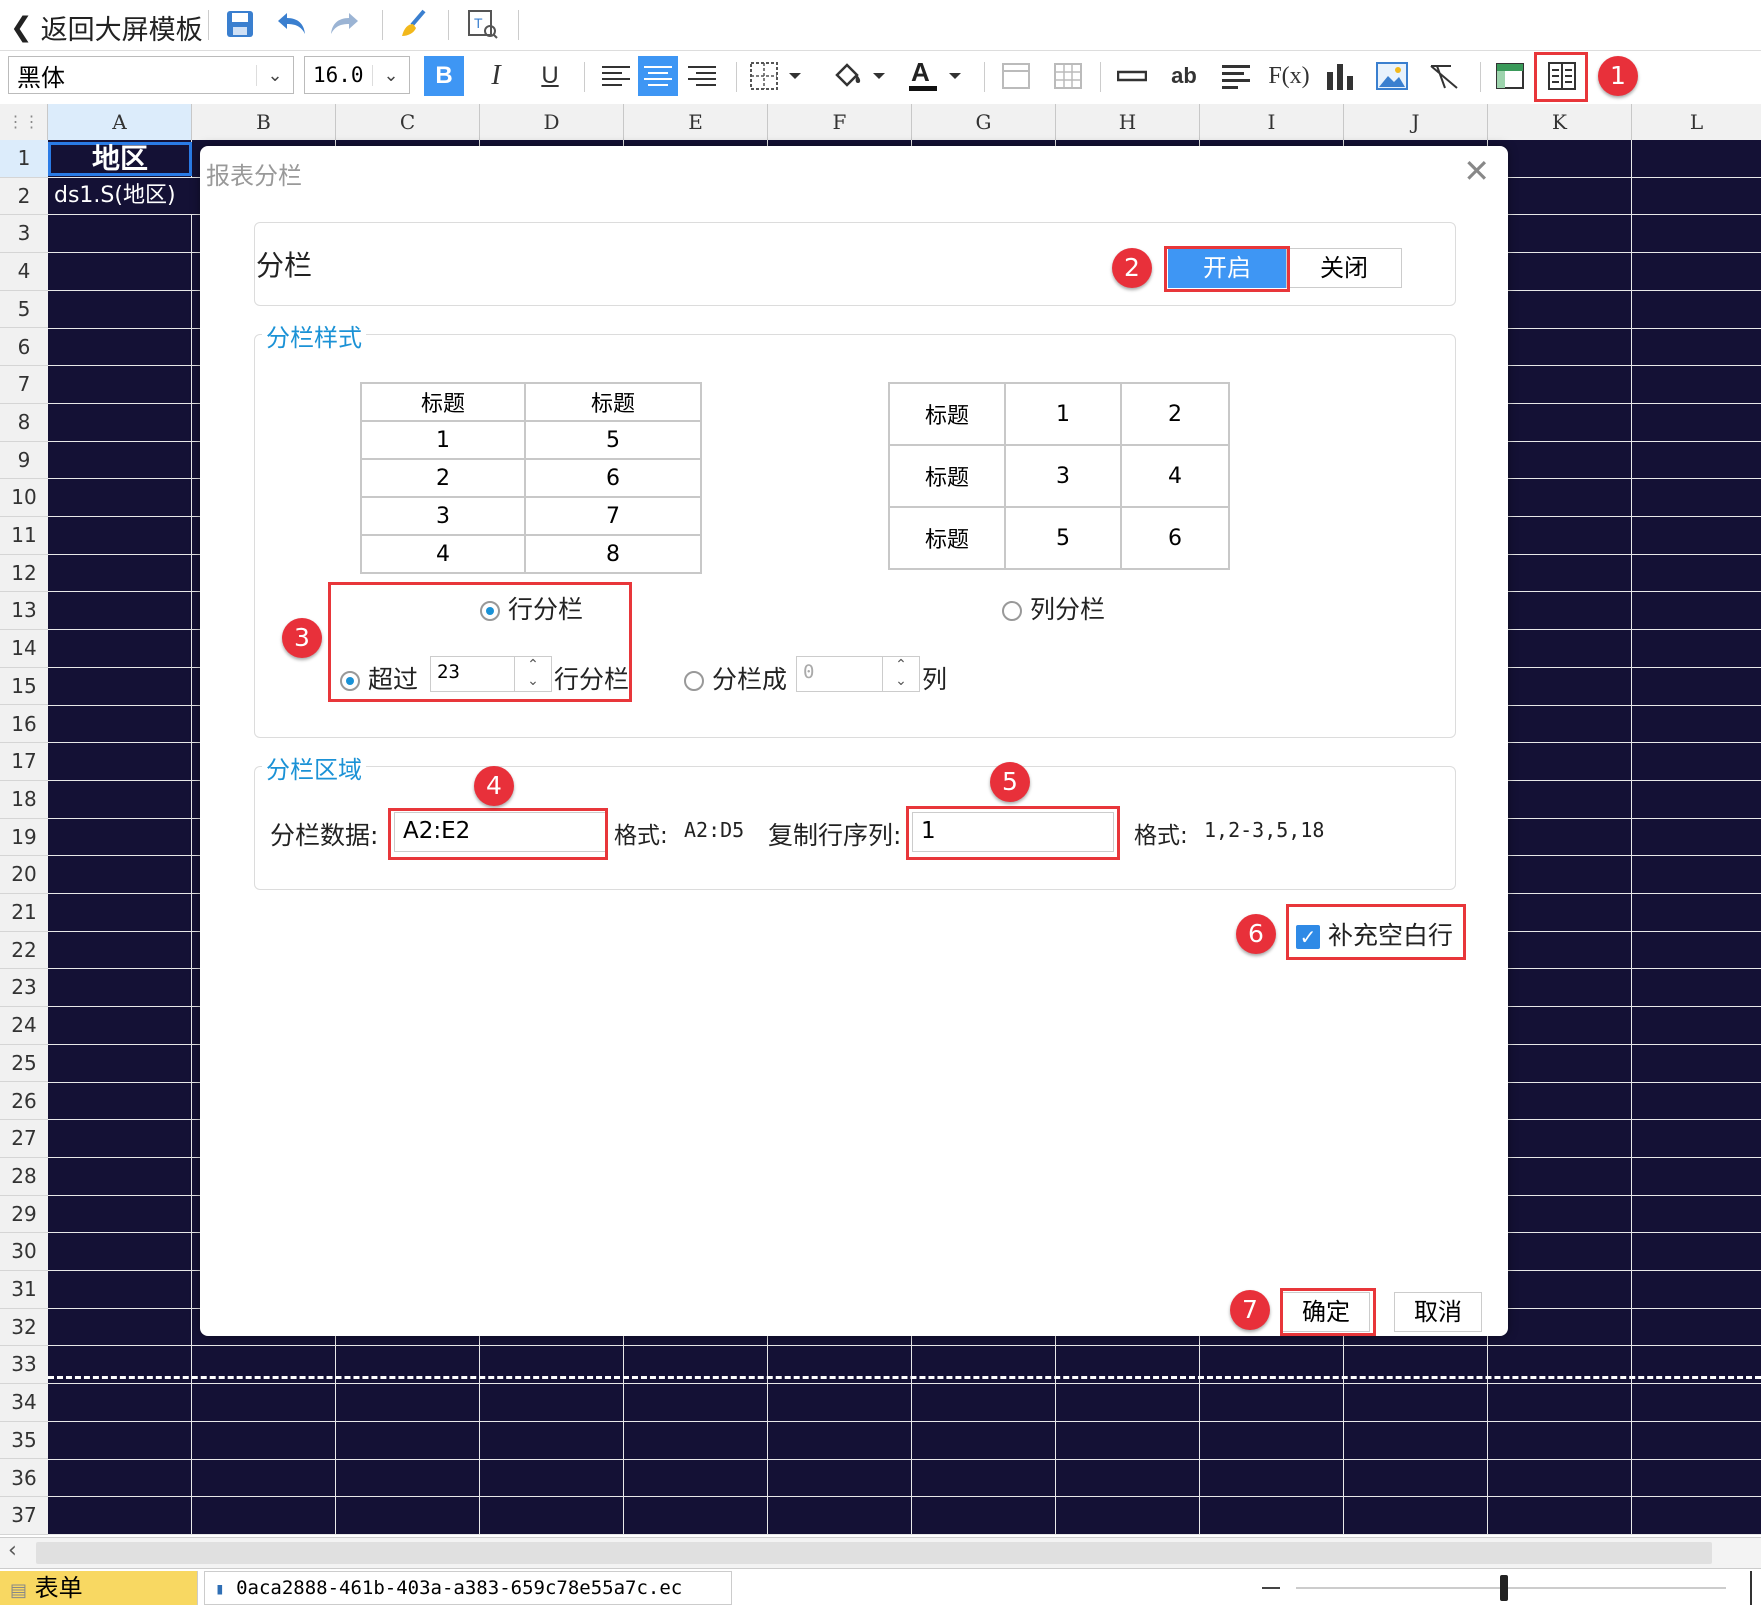  What do you see at coordinates (735, 678) in the screenshot?
I see `split-into-radio: 分栏成` at bounding box center [735, 678].